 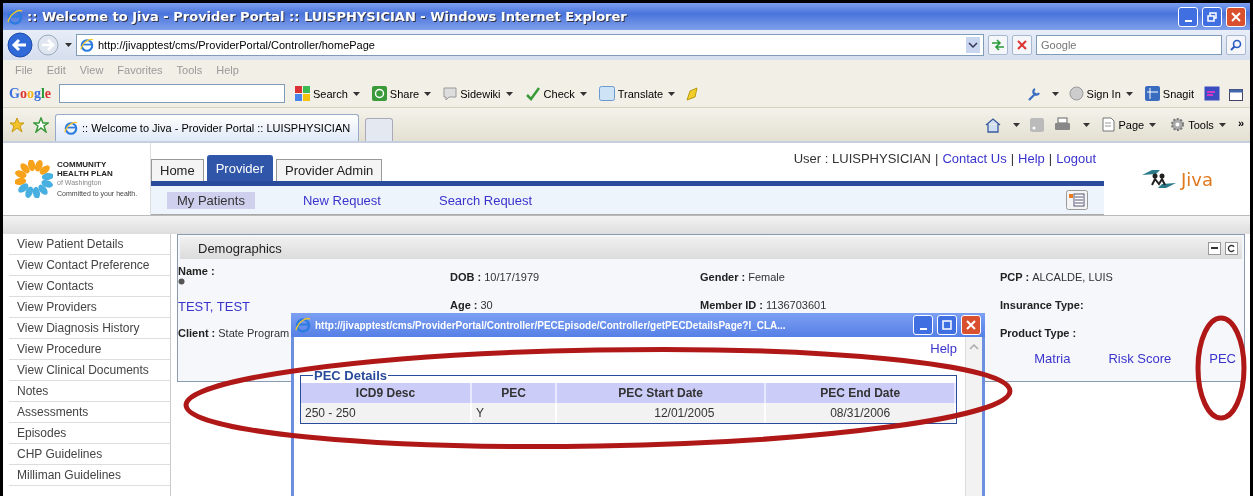 I want to click on search-button, so click(x=1236, y=45).